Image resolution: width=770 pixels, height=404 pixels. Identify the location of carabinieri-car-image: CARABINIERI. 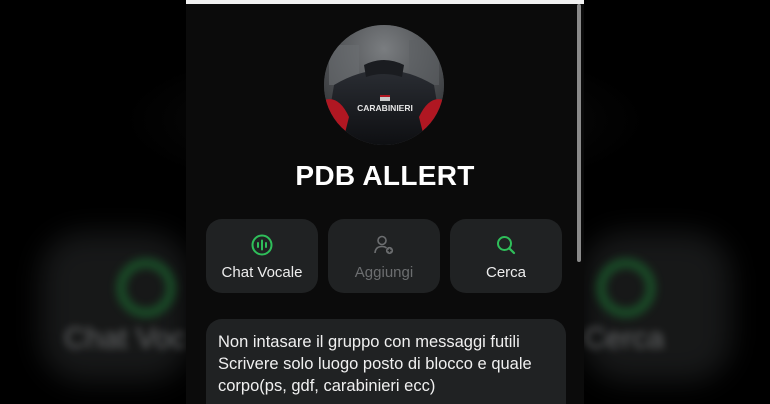
(384, 85).